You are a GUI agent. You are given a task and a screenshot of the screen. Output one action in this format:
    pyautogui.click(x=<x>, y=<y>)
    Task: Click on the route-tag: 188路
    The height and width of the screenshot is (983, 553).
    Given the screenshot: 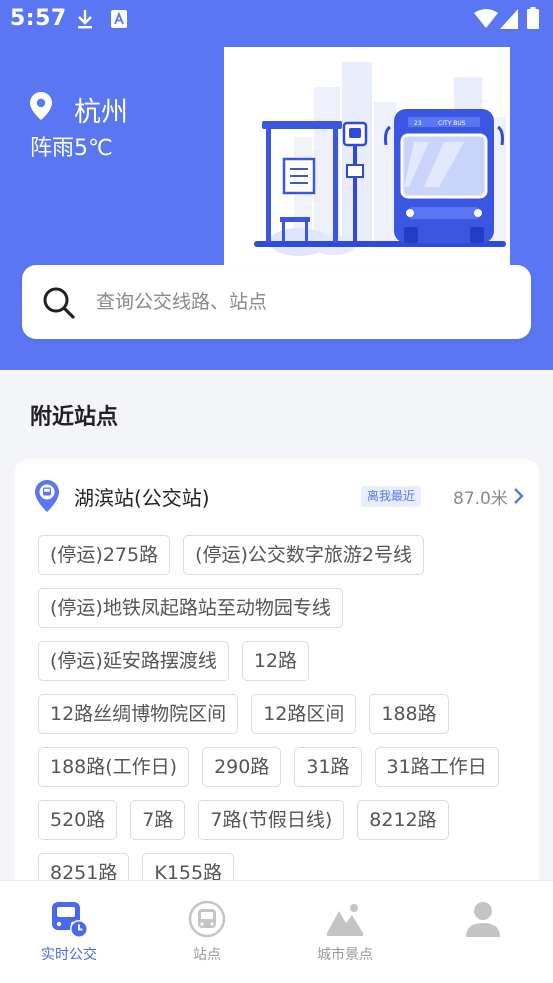 What is the action you would take?
    pyautogui.click(x=409, y=714)
    